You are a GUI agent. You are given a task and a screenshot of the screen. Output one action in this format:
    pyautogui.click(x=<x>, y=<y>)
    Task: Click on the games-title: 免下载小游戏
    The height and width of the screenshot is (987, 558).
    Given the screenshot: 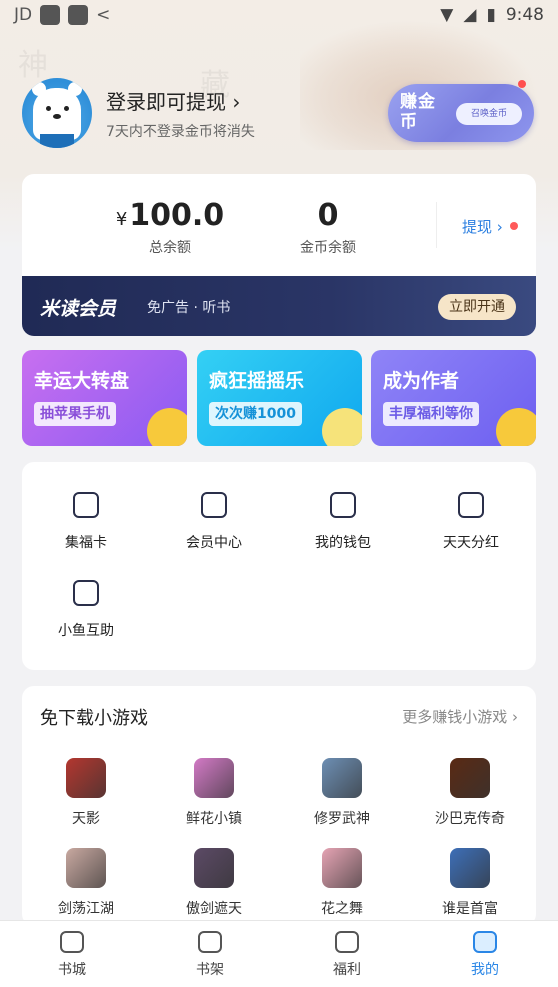 What is the action you would take?
    pyautogui.click(x=94, y=718)
    